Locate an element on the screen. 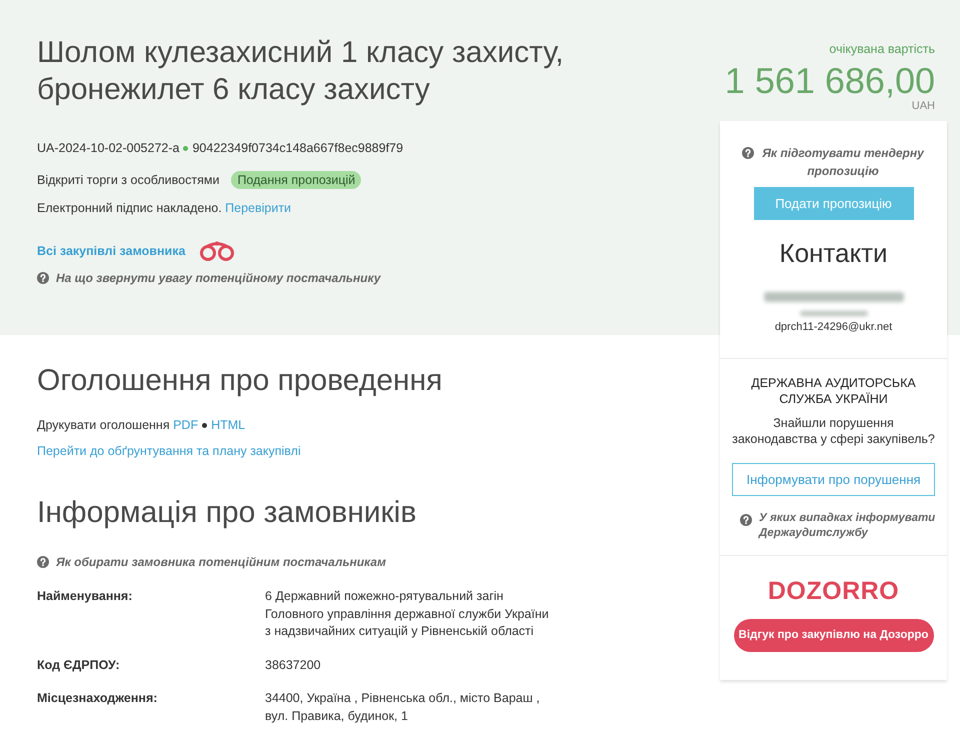 The image size is (960, 741). help-link: На що звернути увагу потенційному постачальнику is located at coordinates (209, 278).